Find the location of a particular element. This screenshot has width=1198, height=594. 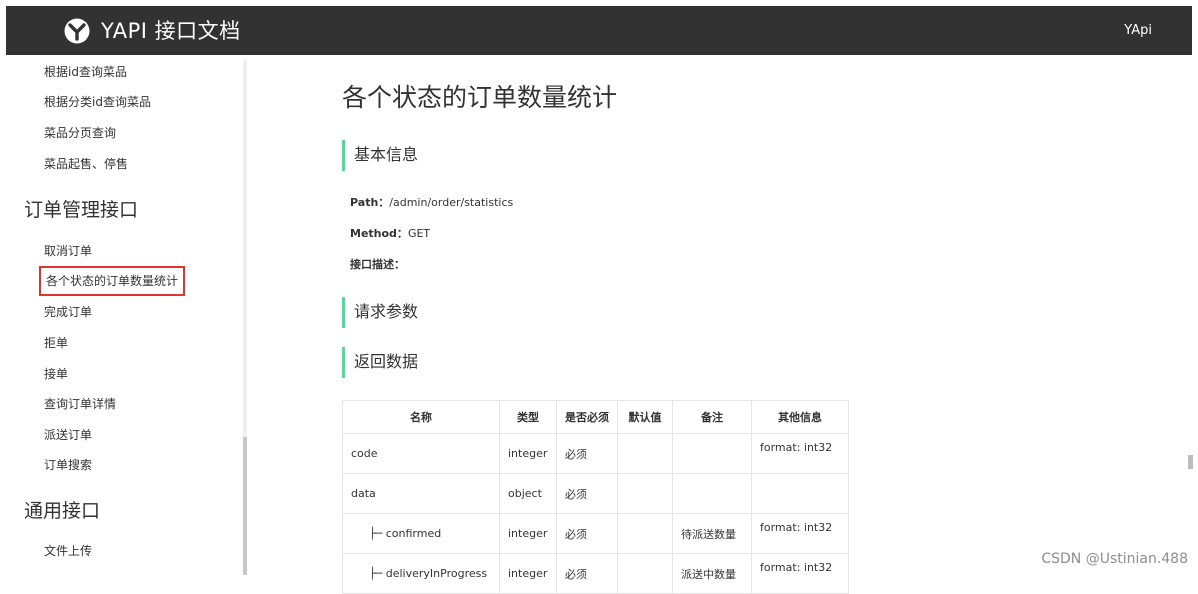

cell-name: code is located at coordinates (421, 453).